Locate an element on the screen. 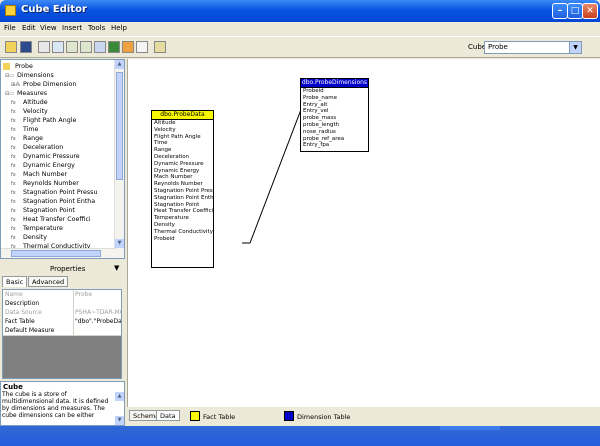  tree-scroll-thumb is located at coordinates (119, 126).